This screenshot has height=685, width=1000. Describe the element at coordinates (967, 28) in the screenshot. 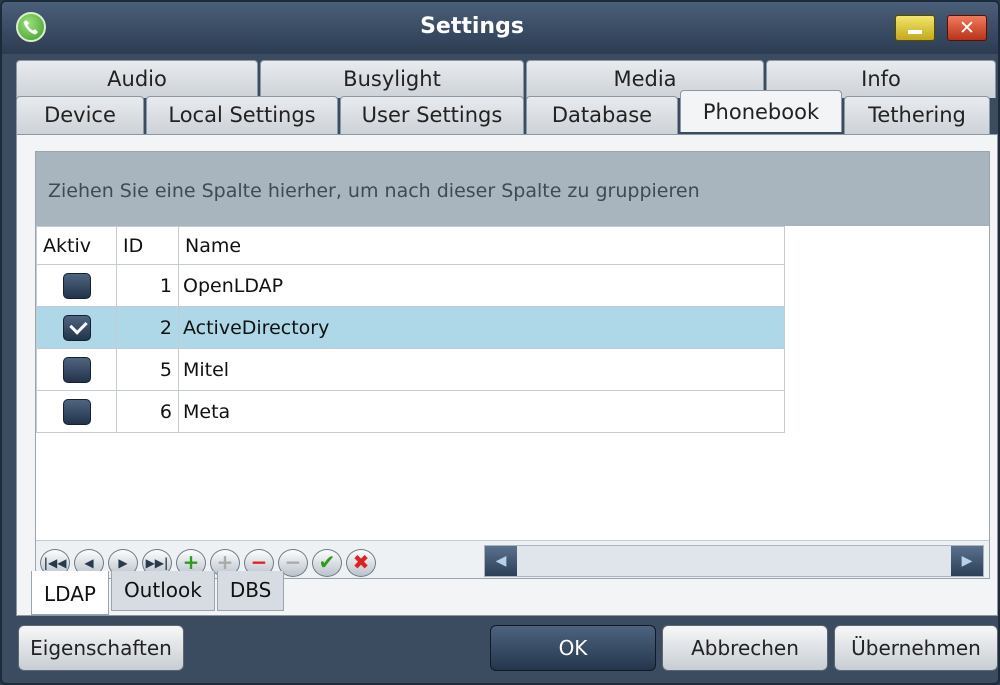

I see `close-button: ✕` at that location.